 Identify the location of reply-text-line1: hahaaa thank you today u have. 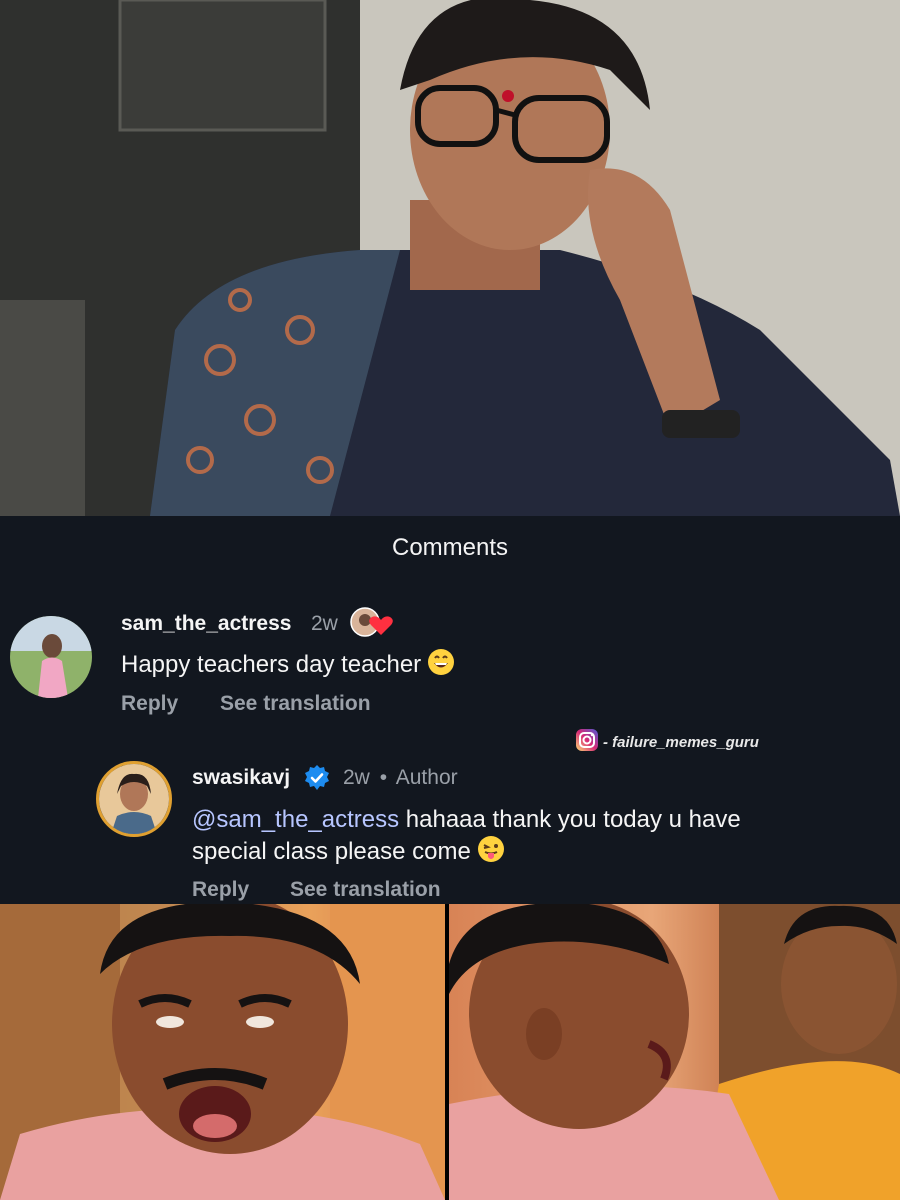
(570, 819).